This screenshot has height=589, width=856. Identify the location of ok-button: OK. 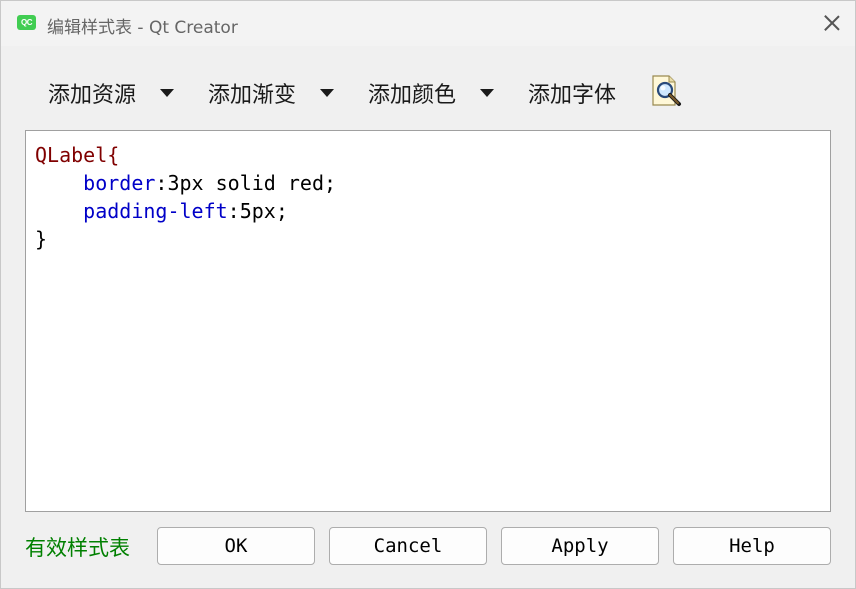
(236, 546).